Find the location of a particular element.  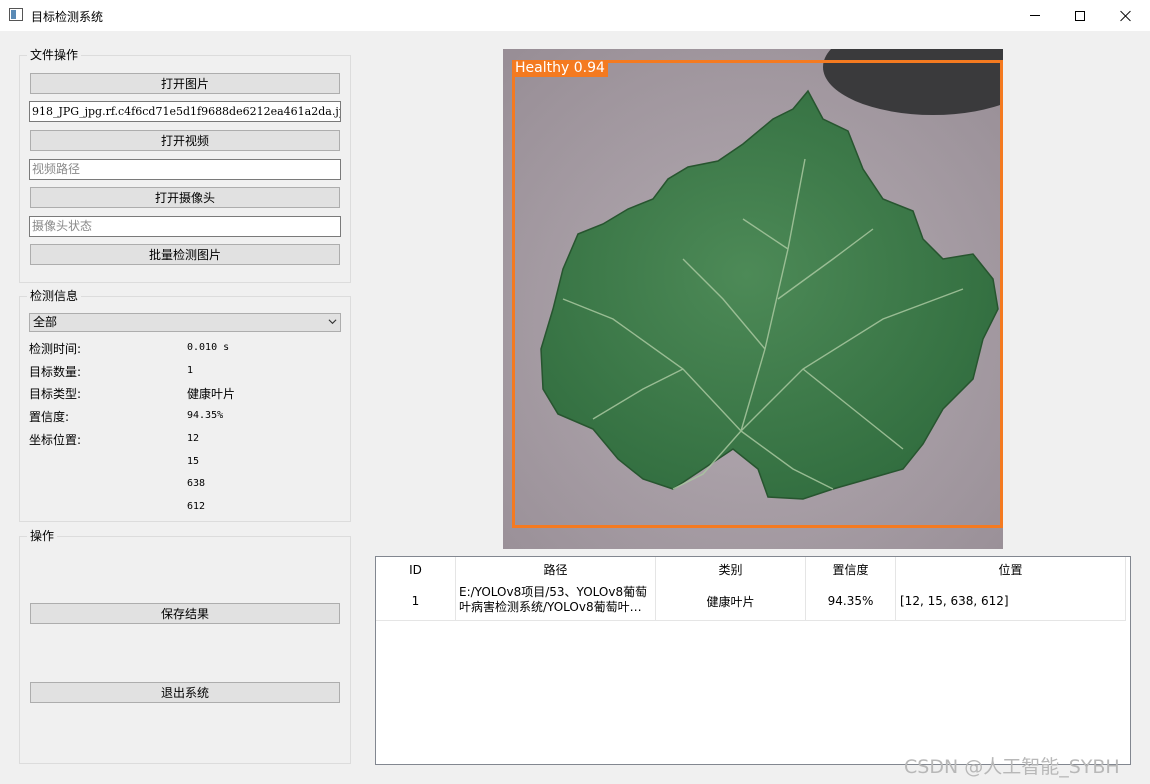

coord-xmin: 12 is located at coordinates (193, 438).